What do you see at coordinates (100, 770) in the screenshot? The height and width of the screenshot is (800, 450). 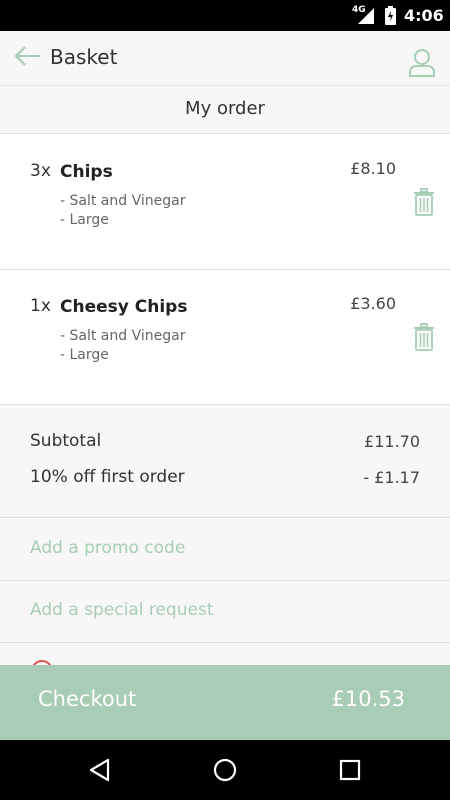 I see `back-nav-icon` at bounding box center [100, 770].